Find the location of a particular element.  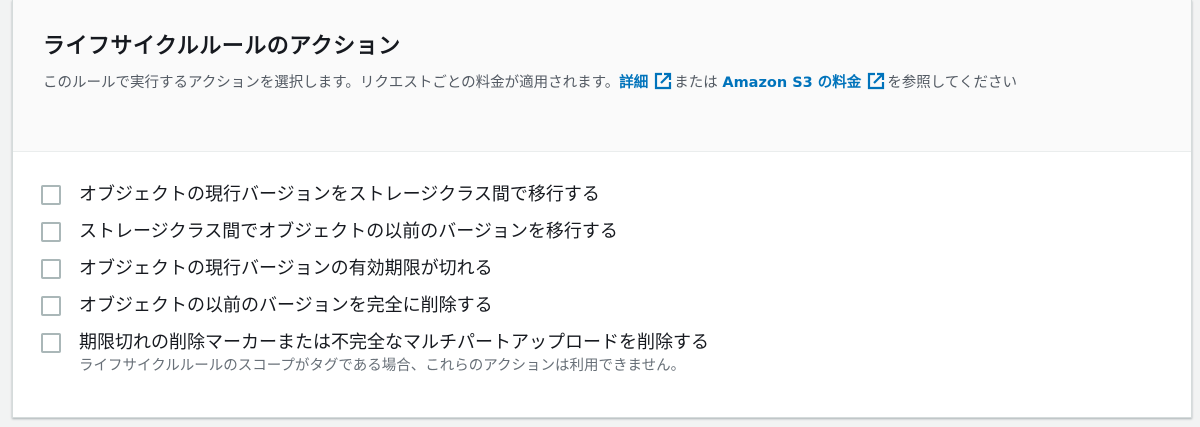

option-label: オブジェクトの以前のバージョンを完全に削除する is located at coordinates (286, 306).